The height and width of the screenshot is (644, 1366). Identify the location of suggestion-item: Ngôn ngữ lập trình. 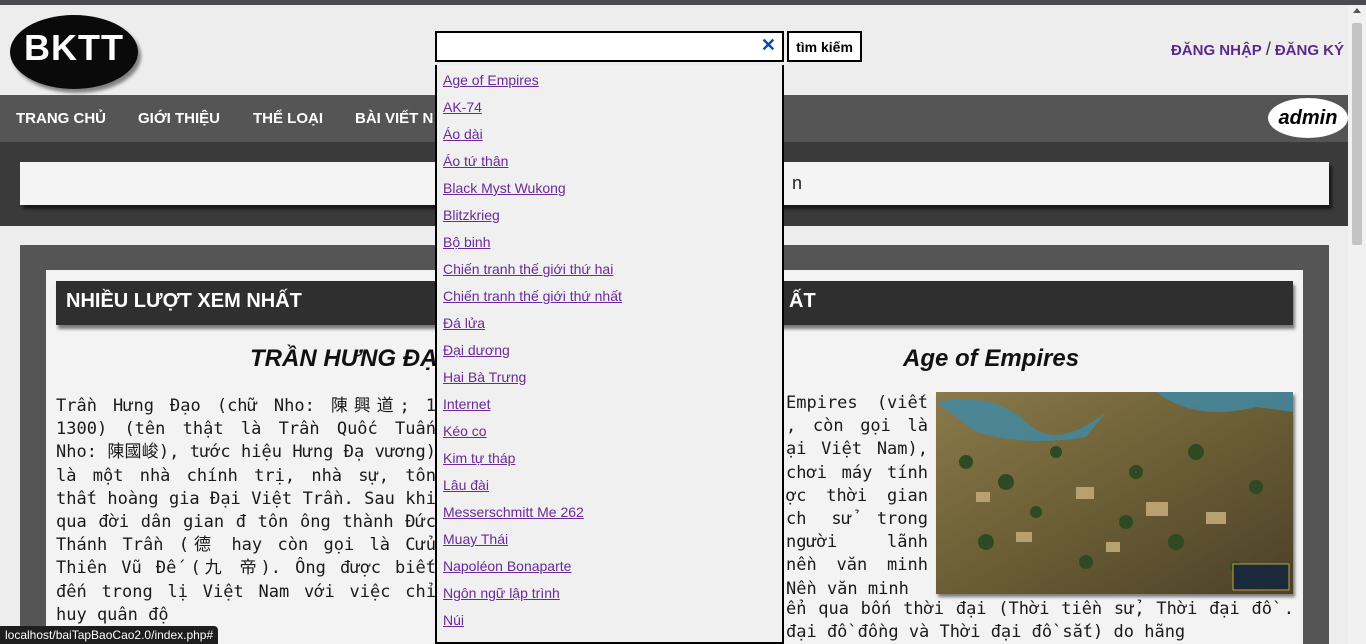
(609, 591).